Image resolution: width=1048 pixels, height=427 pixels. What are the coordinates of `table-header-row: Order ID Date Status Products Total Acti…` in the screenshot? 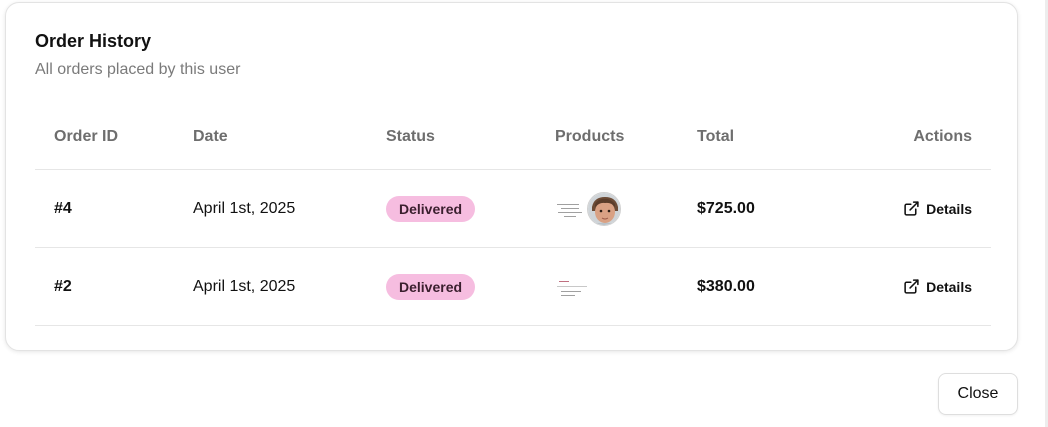 It's located at (513, 137).